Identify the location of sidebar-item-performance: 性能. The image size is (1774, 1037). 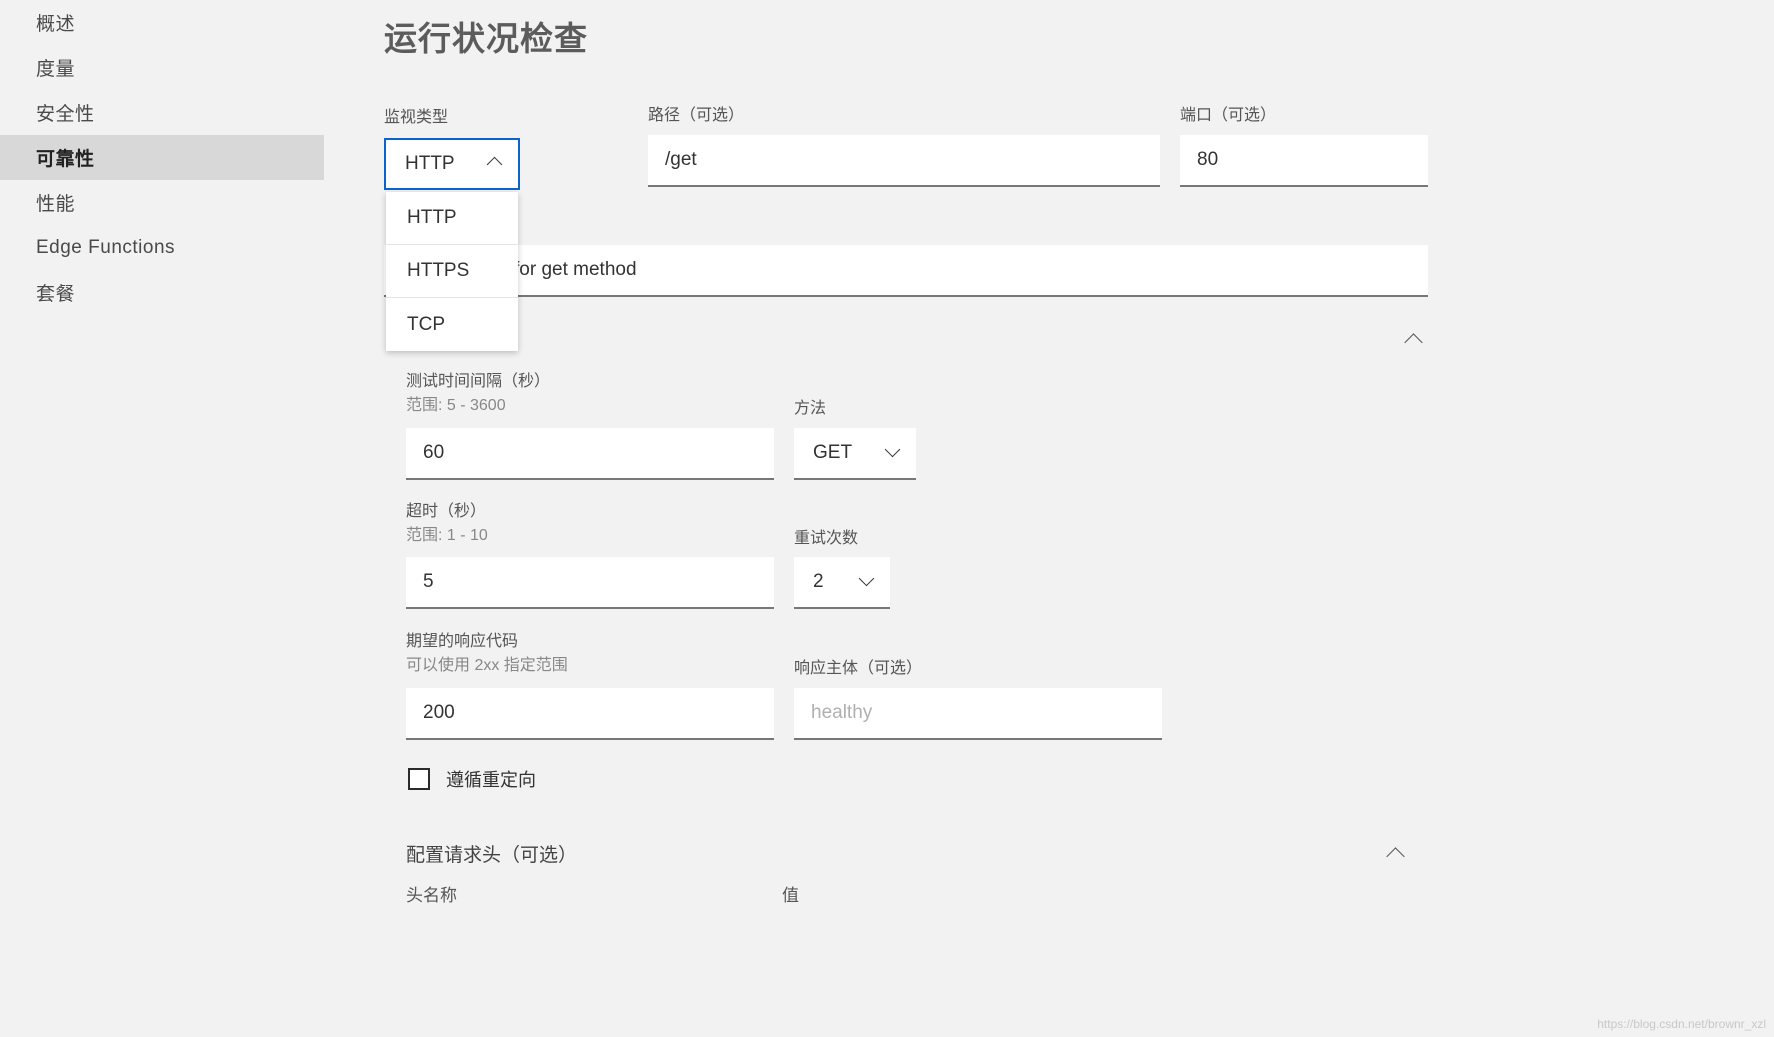
(162, 202).